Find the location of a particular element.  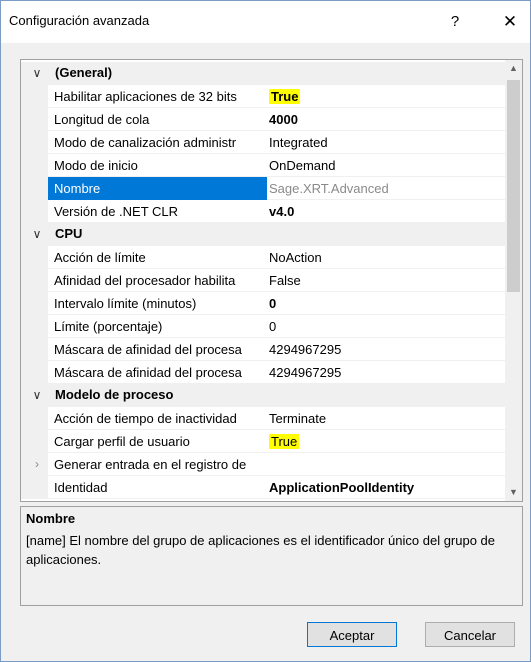

property-value: Sage.XRT.Advanced is located at coordinates (328, 188).